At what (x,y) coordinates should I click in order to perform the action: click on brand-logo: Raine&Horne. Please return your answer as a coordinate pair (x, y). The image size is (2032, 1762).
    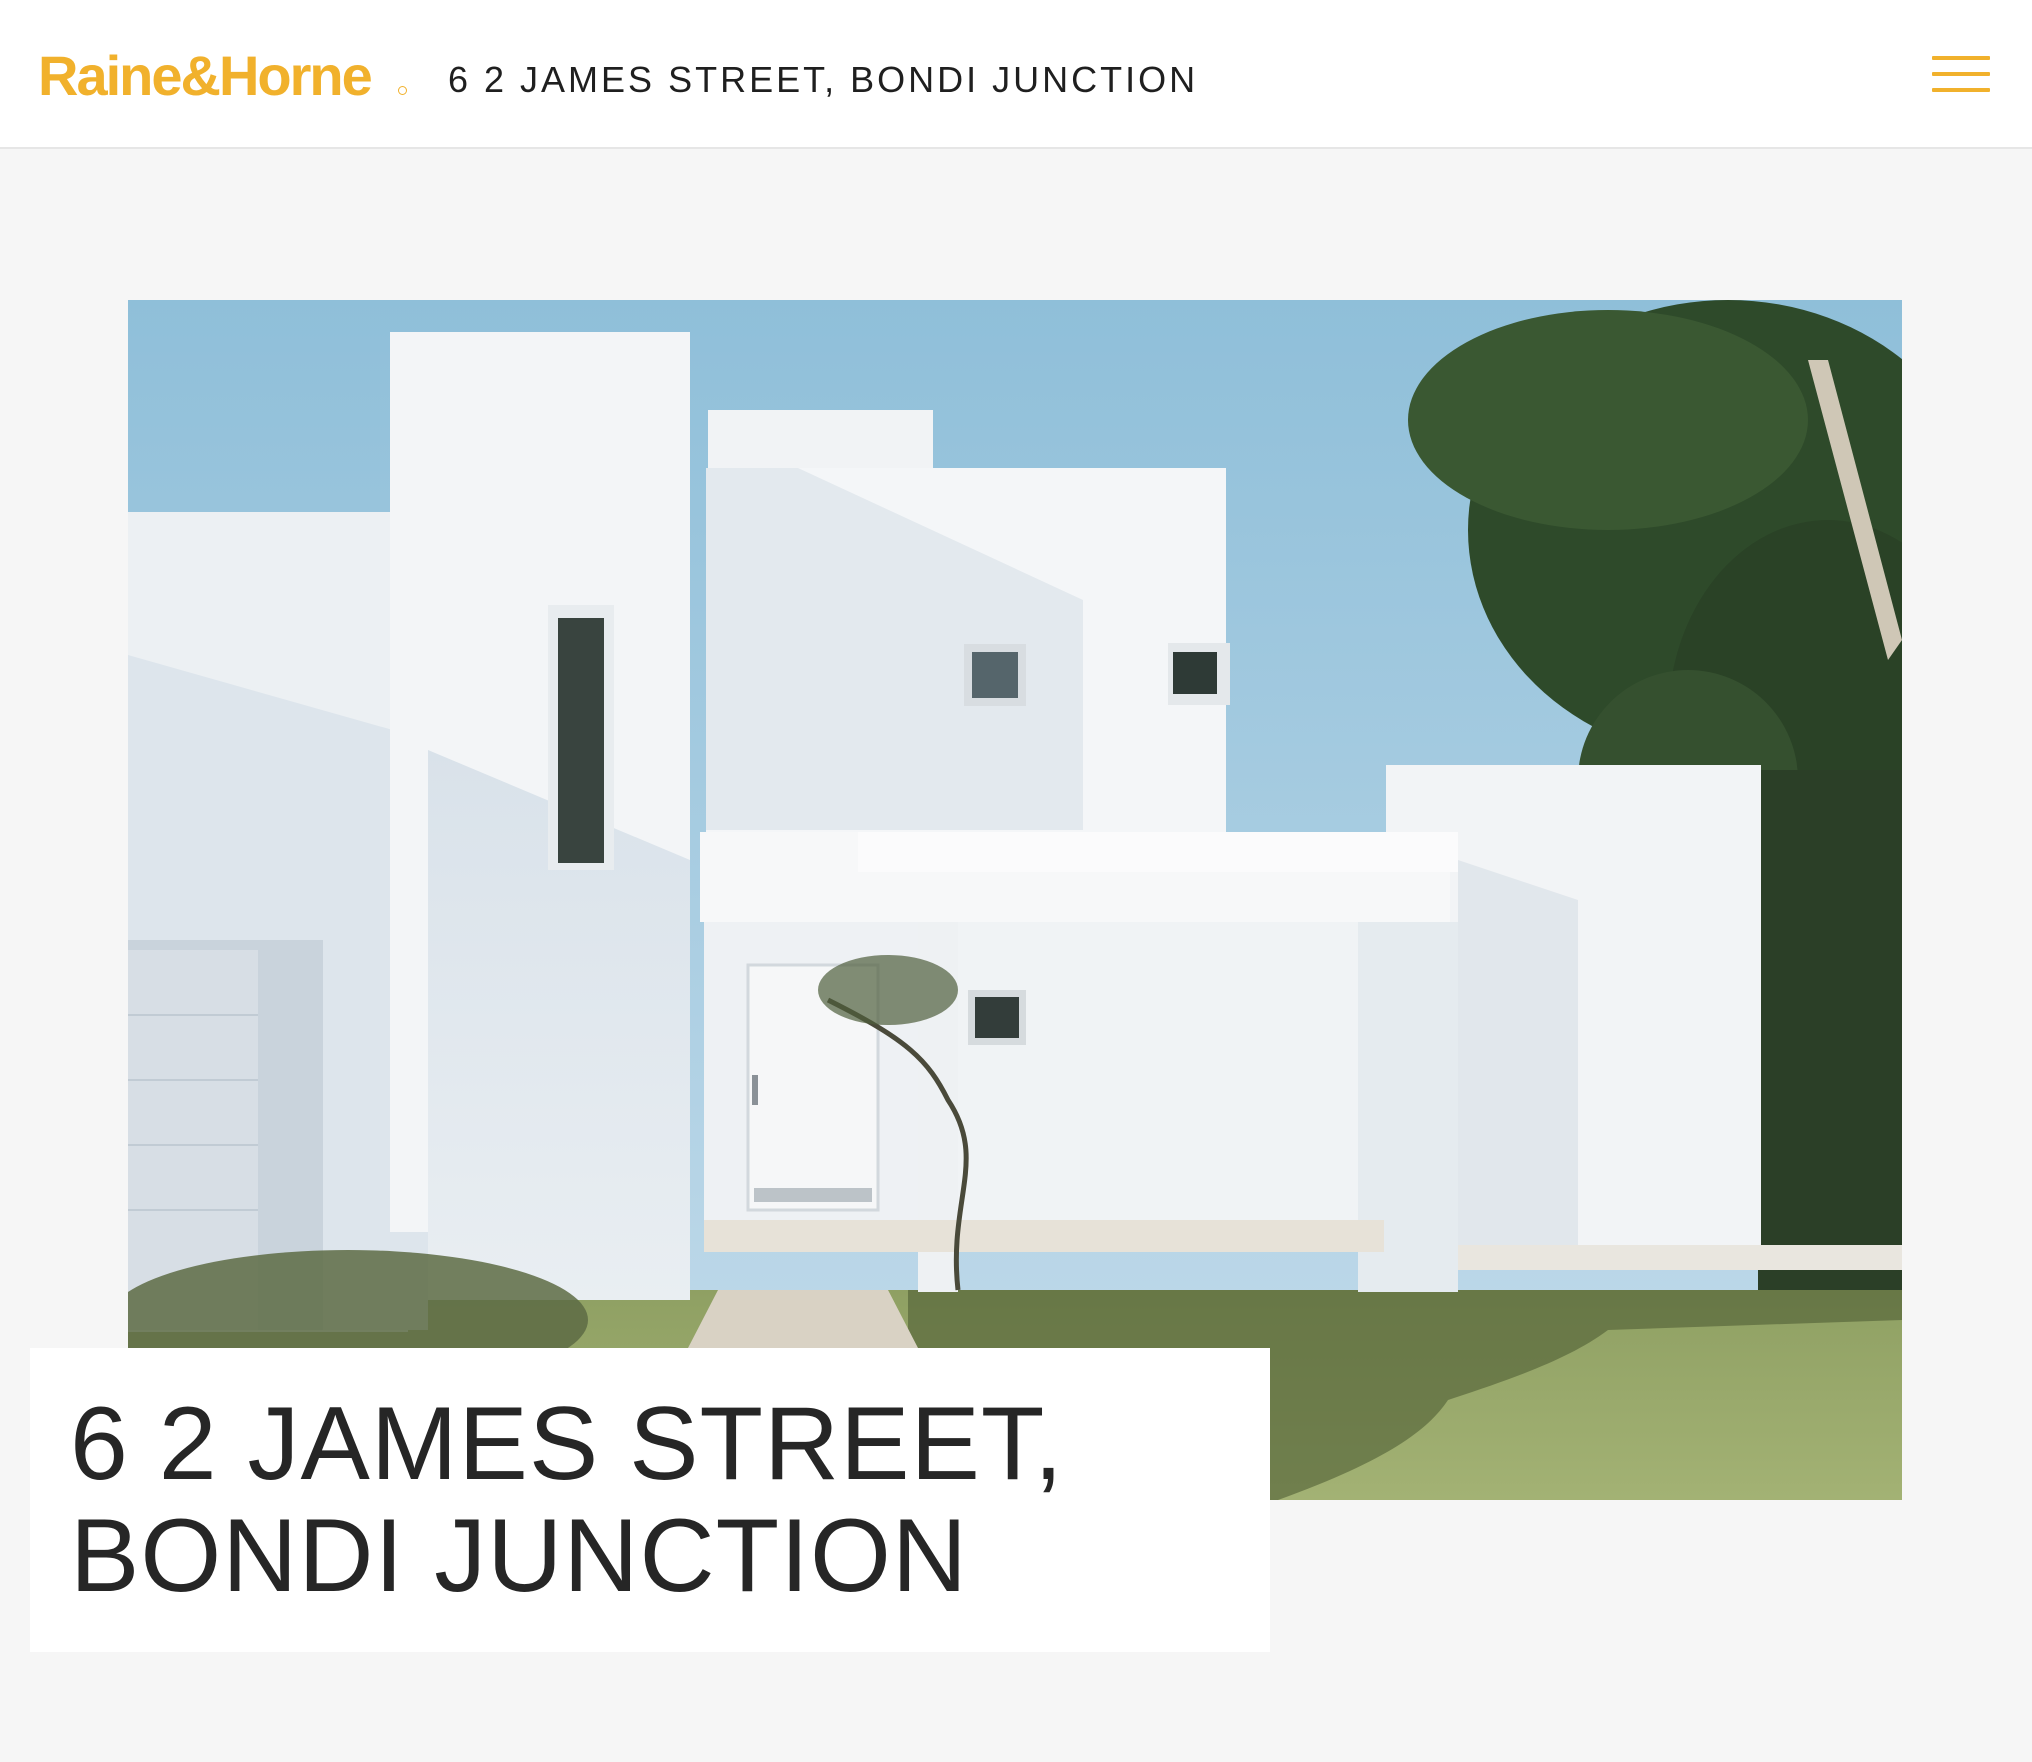
    Looking at the image, I should click on (205, 76).